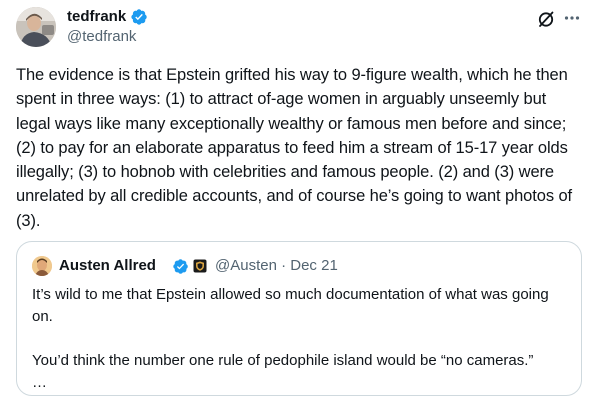 Image resolution: width=590 pixels, height=405 pixels. What do you see at coordinates (96, 17) in the screenshot?
I see `author-display-name: tedfrank` at bounding box center [96, 17].